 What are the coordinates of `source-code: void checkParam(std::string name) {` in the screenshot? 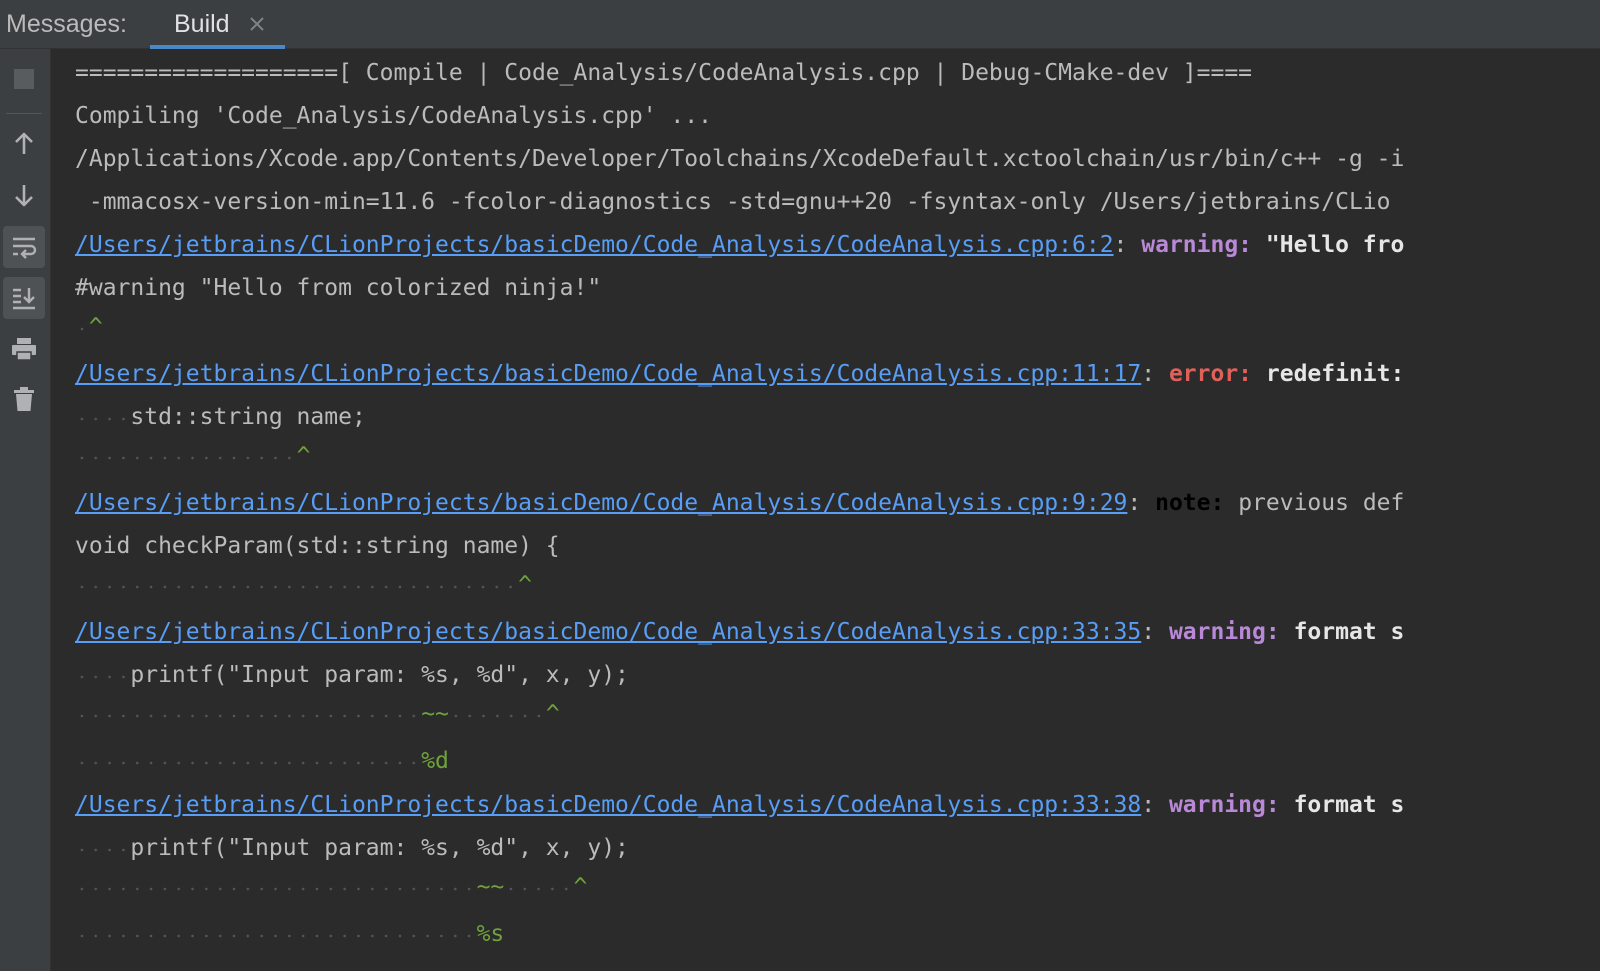 It's located at (317, 546).